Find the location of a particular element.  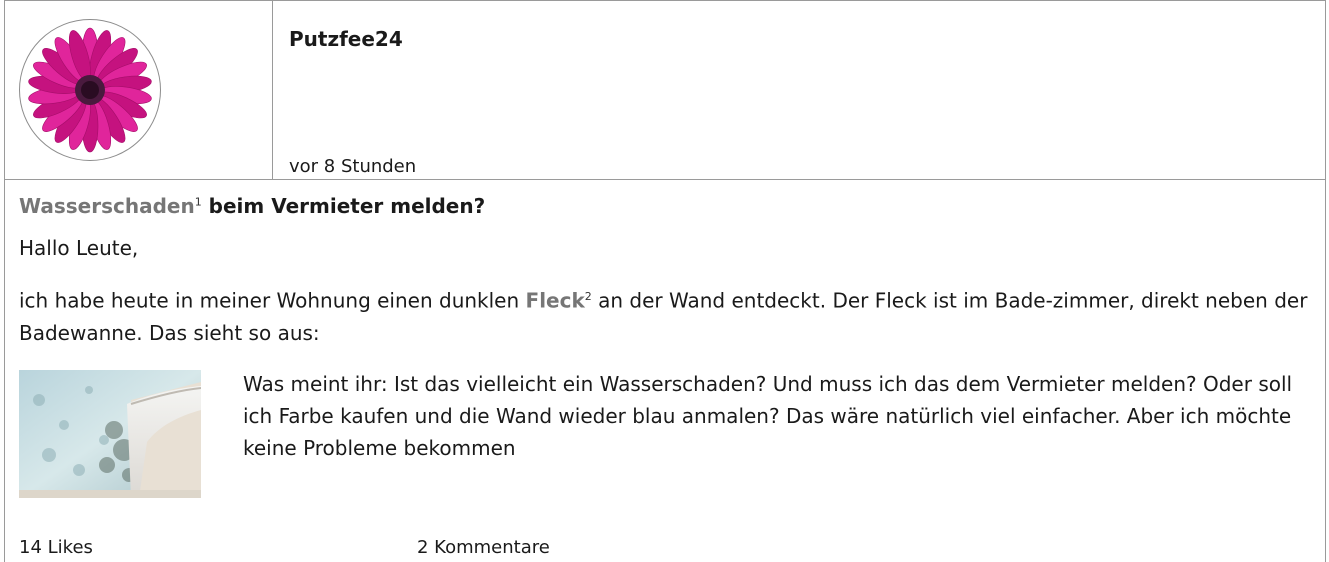

greeting: Hallo Leute, is located at coordinates (79, 248).